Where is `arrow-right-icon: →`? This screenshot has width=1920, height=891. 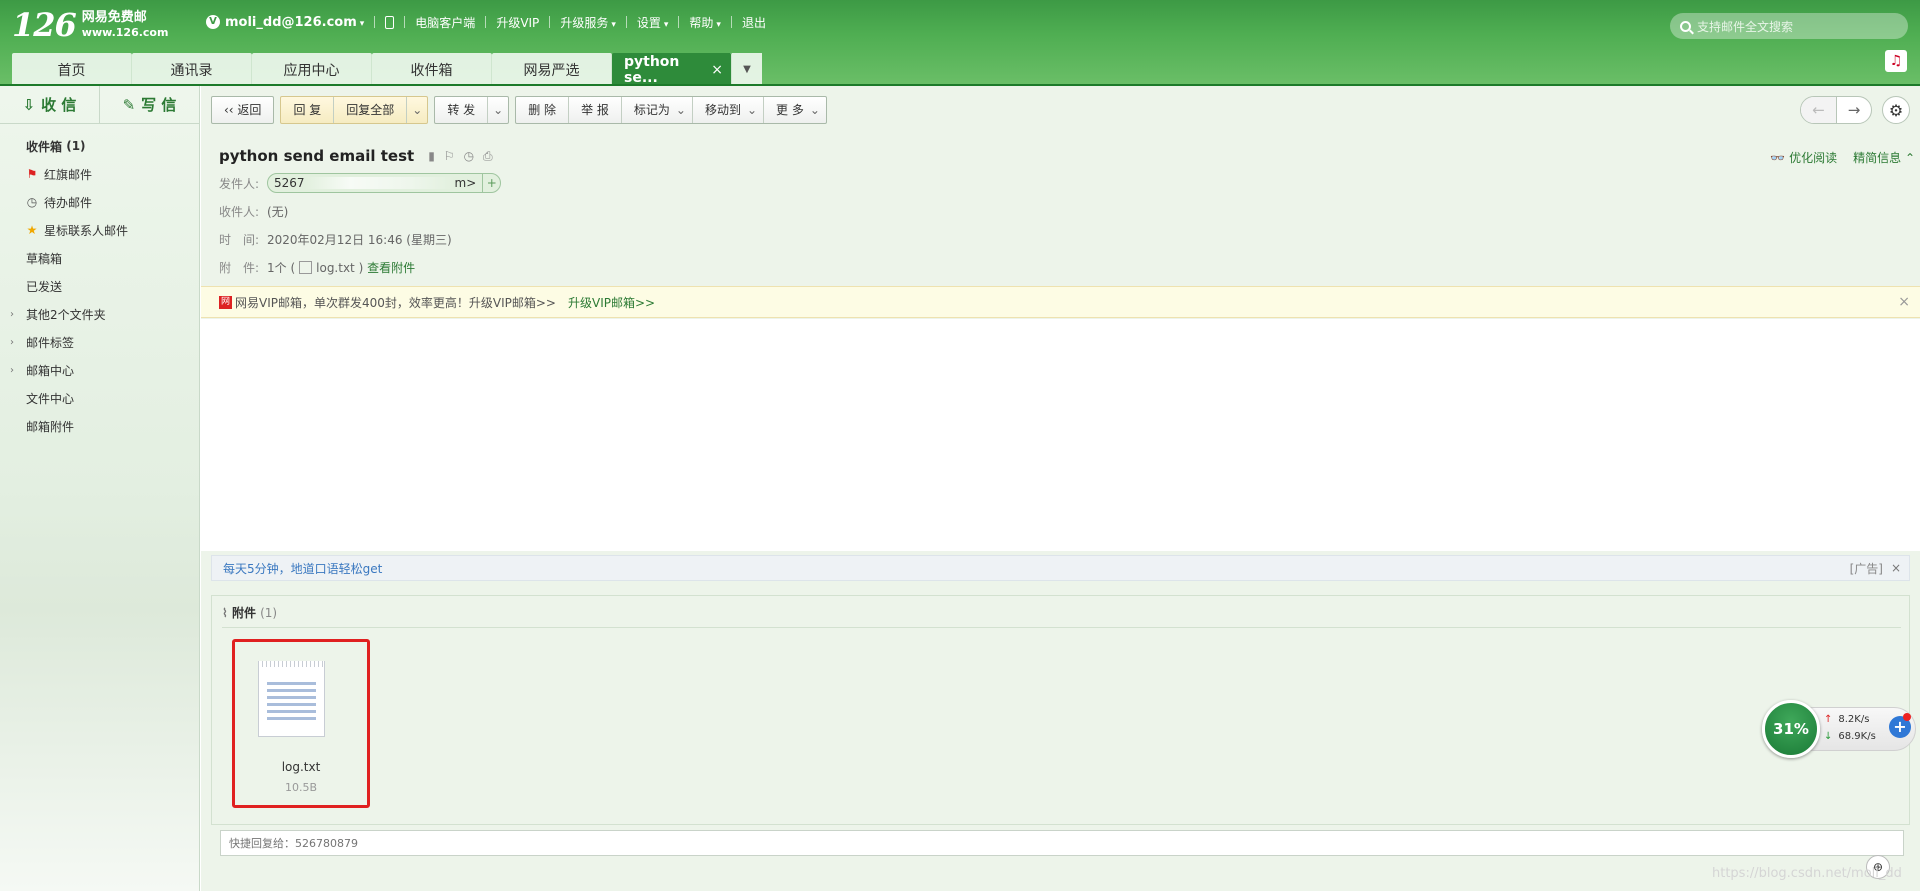 arrow-right-icon: → is located at coordinates (1853, 110).